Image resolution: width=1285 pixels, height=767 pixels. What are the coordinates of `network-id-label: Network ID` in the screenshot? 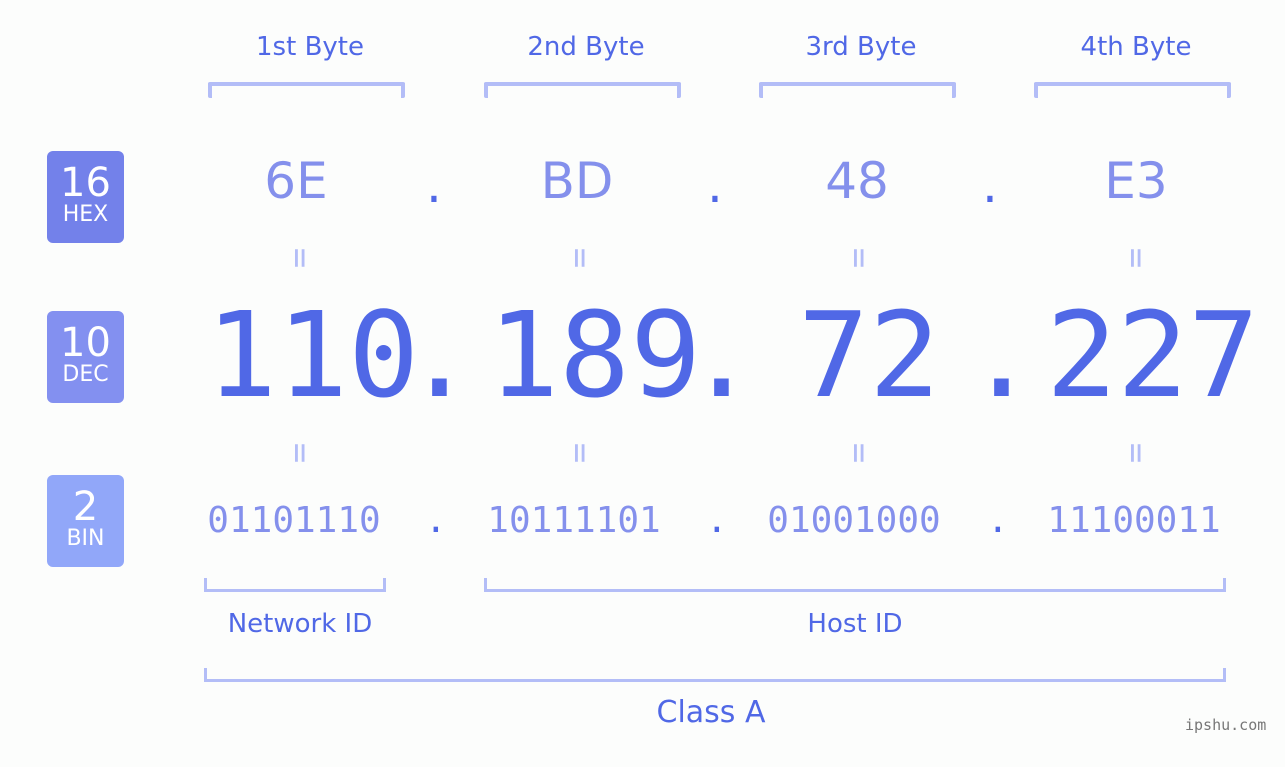 It's located at (300, 624).